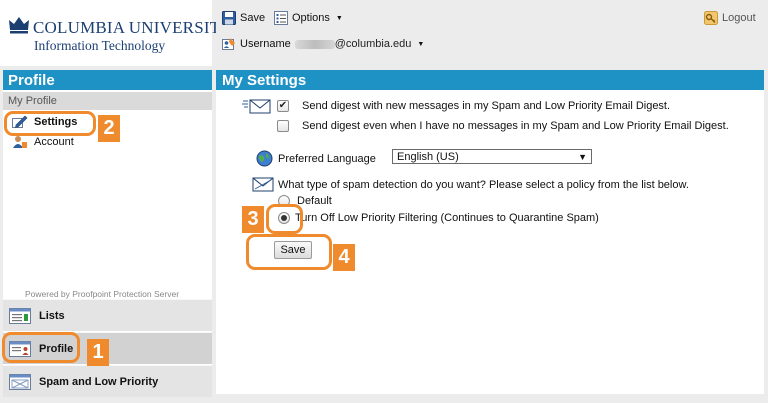 This screenshot has width=768, height=403. What do you see at coordinates (263, 184) in the screenshot?
I see `spam-envelope-icon` at bounding box center [263, 184].